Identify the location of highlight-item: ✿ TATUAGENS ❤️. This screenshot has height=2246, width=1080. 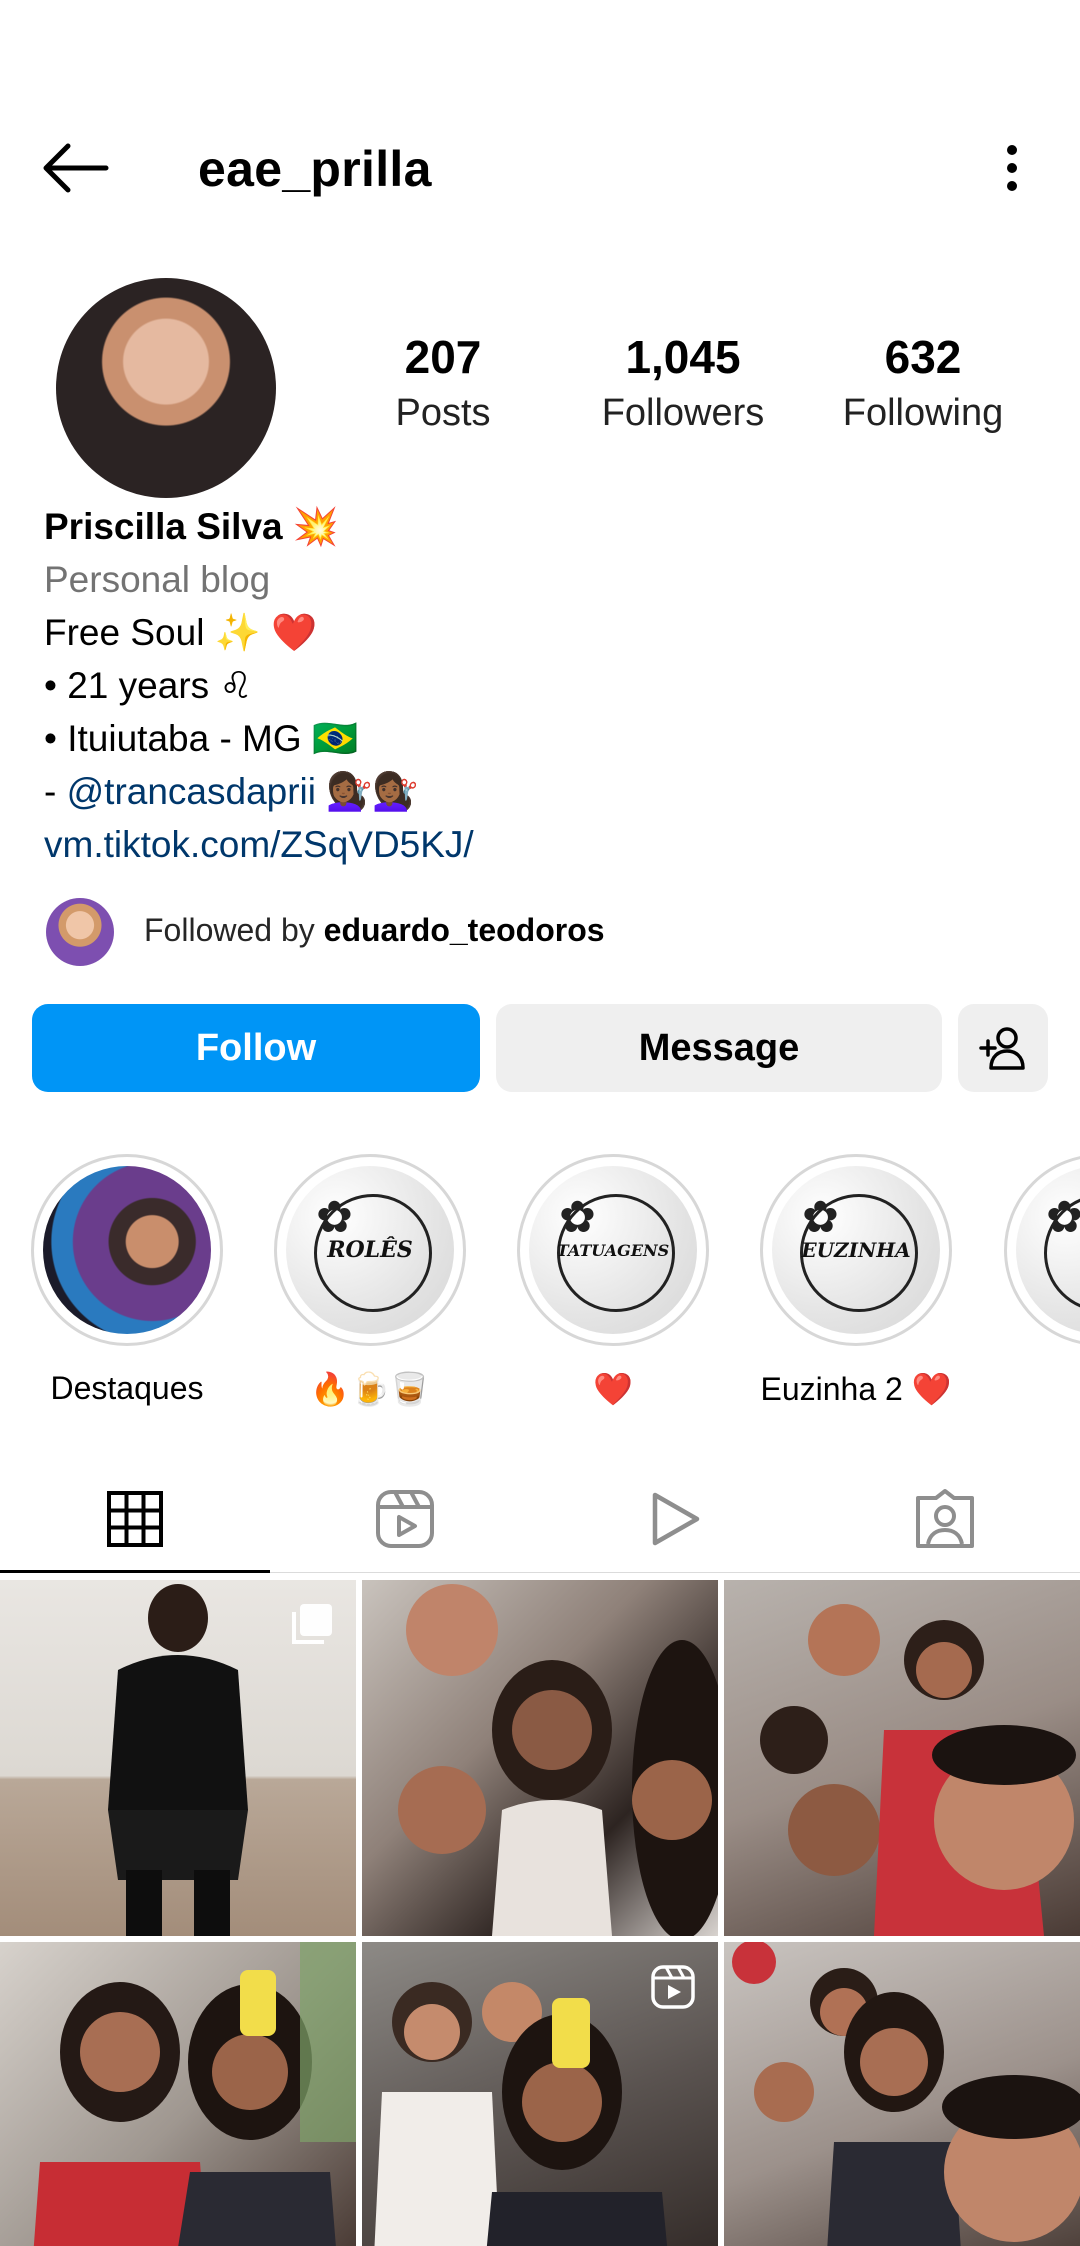
(613, 1281).